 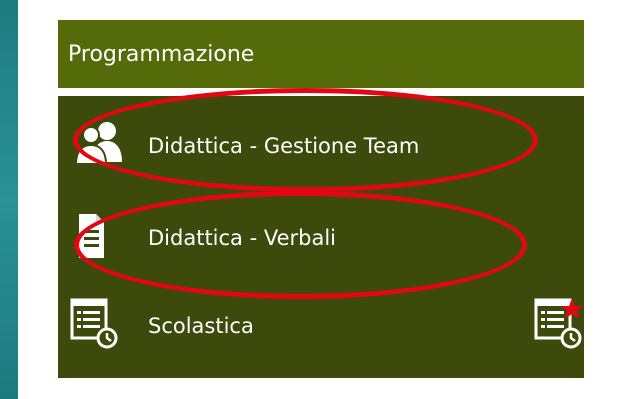 What do you see at coordinates (9, 199) in the screenshot?
I see `background-strip` at bounding box center [9, 199].